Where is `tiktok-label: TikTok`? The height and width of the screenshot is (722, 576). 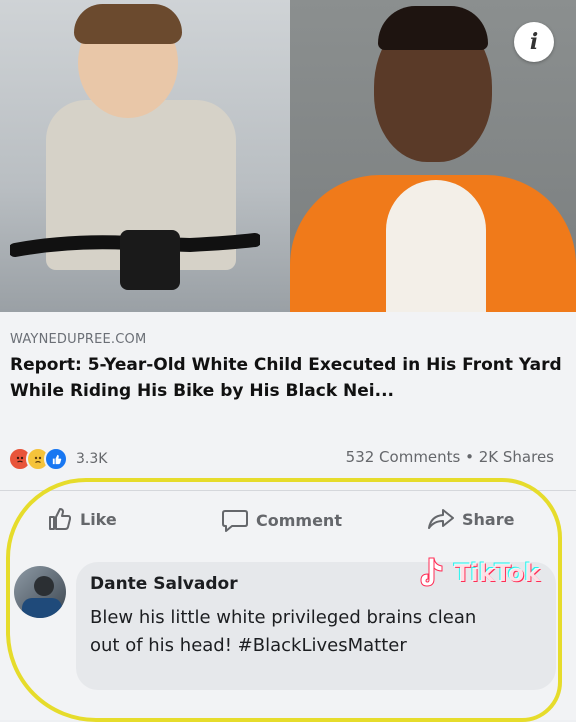
tiktok-label: TikTok is located at coordinates (497, 573).